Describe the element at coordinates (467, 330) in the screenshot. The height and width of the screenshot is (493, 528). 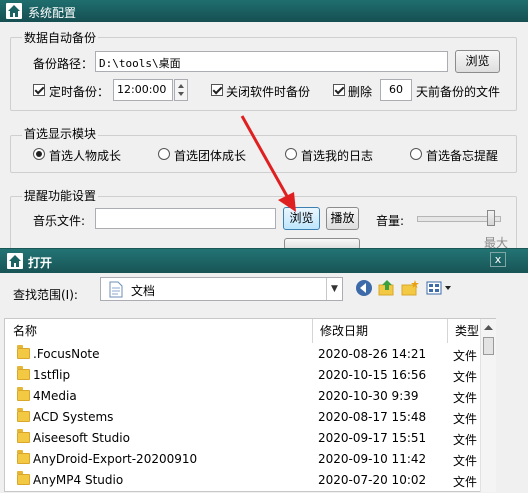
I see `column-header-type: 类型` at that location.